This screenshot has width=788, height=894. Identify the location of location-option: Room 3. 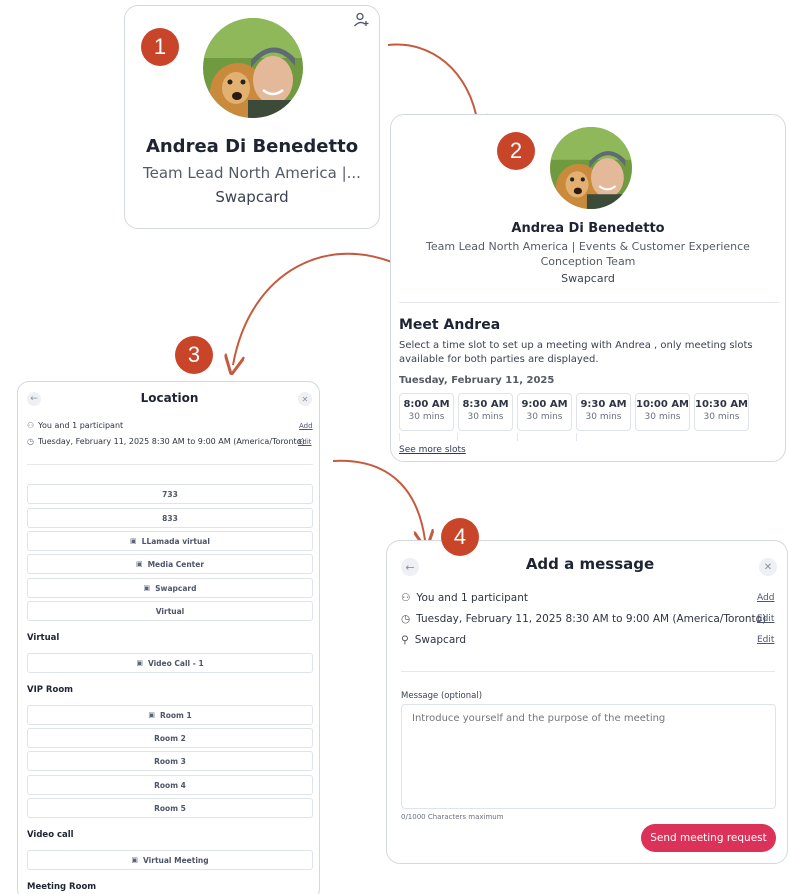
(170, 761).